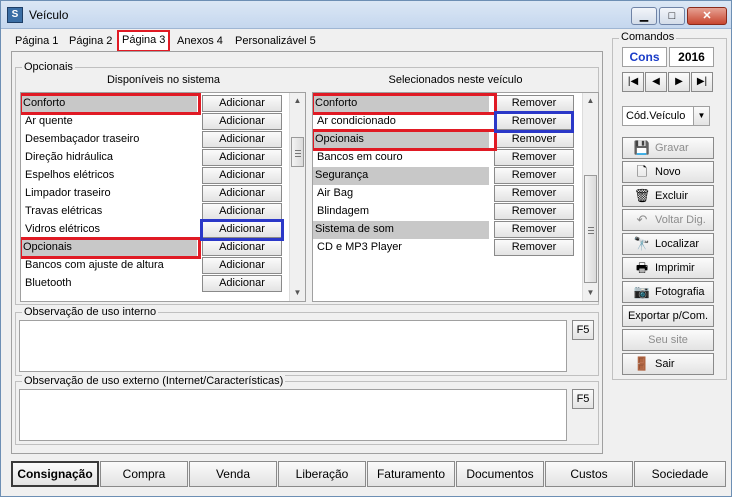 The height and width of the screenshot is (497, 732). I want to click on sair-button: 🚪 Sair, so click(668, 364).